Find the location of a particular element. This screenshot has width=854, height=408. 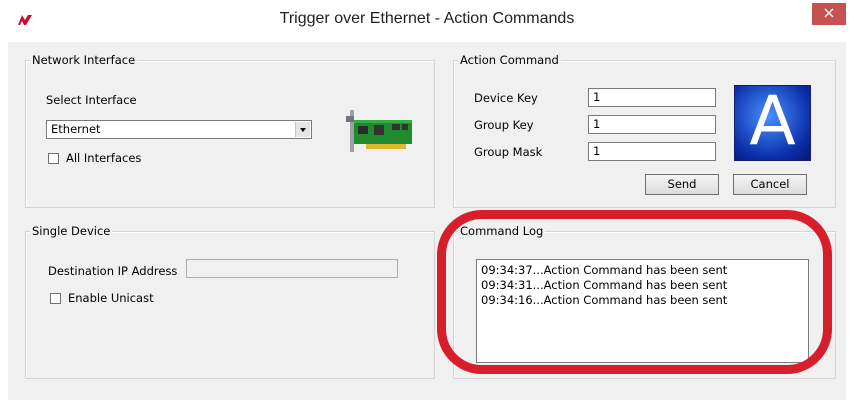

chevron-down-icon is located at coordinates (302, 129).